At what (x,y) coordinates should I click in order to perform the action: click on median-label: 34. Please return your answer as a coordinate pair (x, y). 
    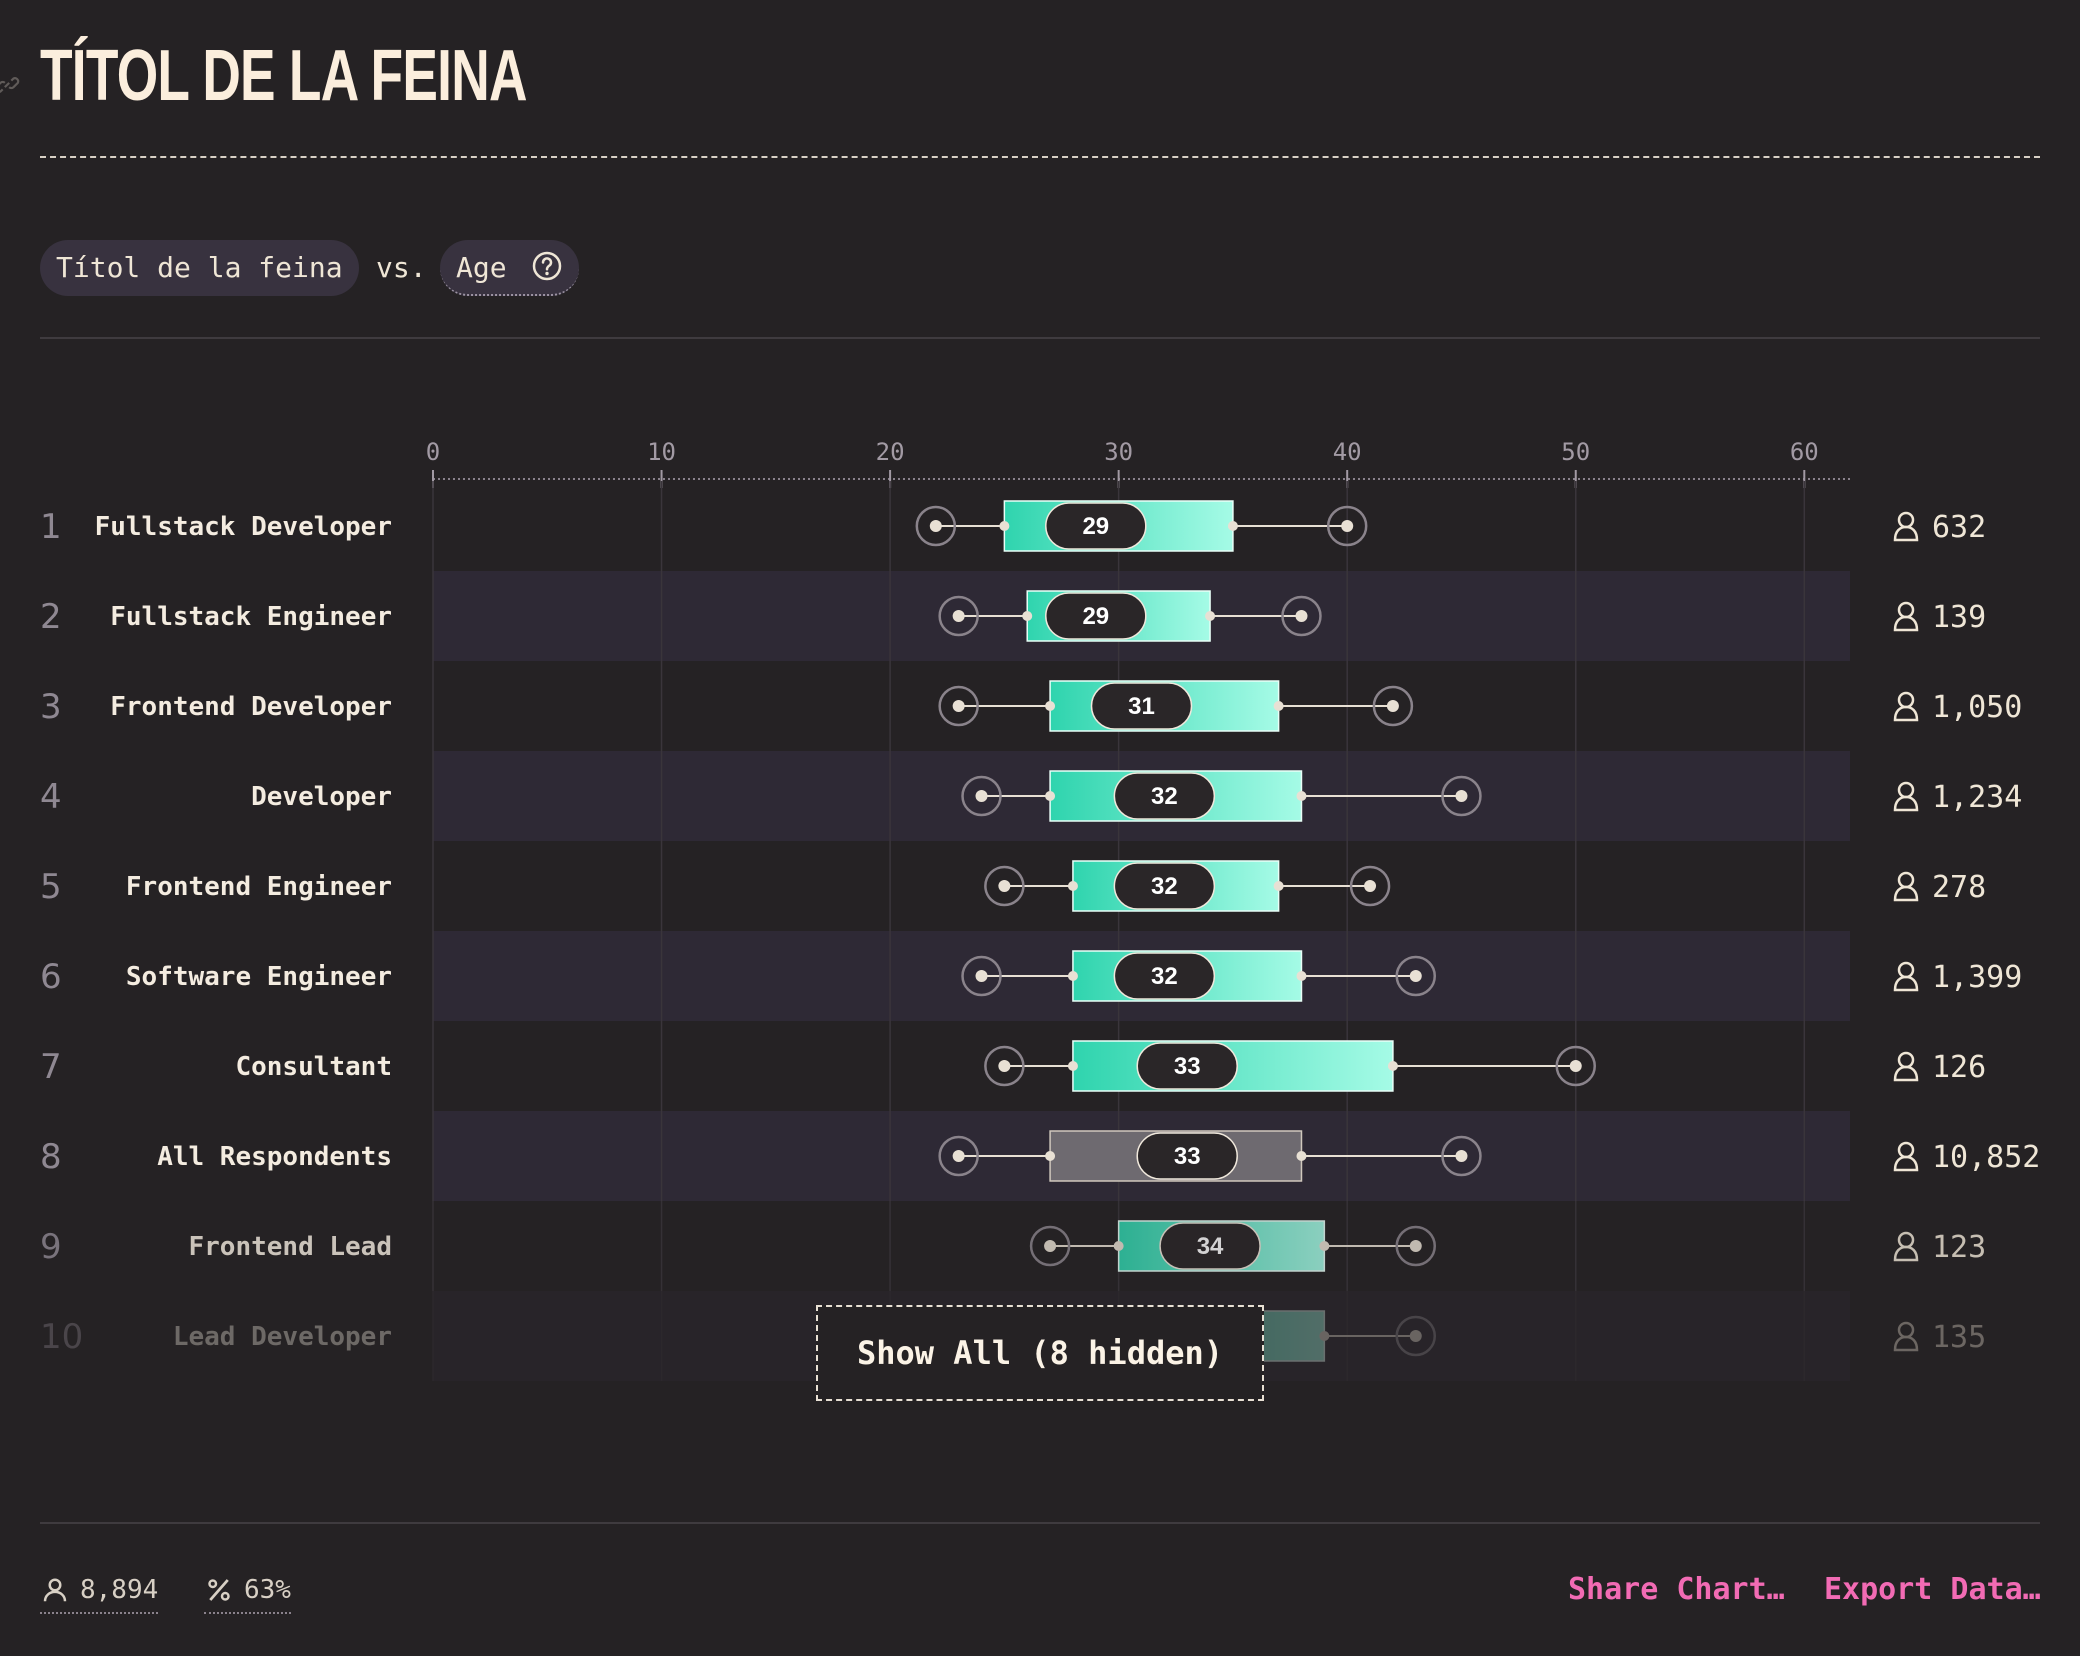
    Looking at the image, I should click on (1210, 1246).